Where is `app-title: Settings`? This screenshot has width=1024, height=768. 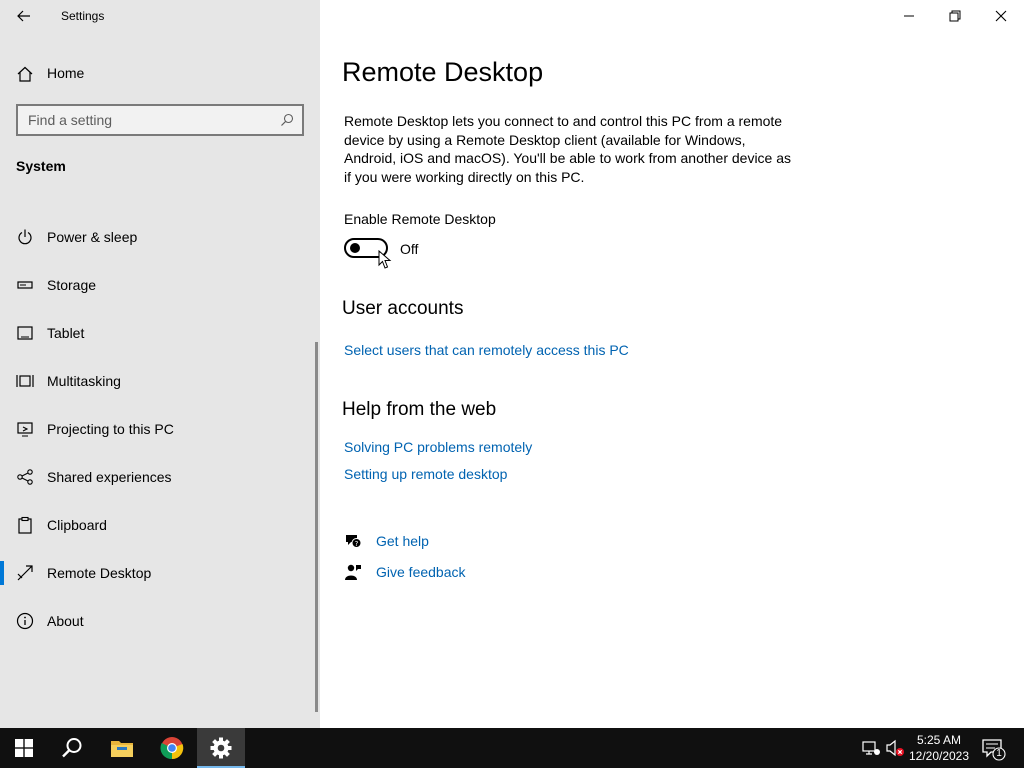
app-title: Settings is located at coordinates (83, 16).